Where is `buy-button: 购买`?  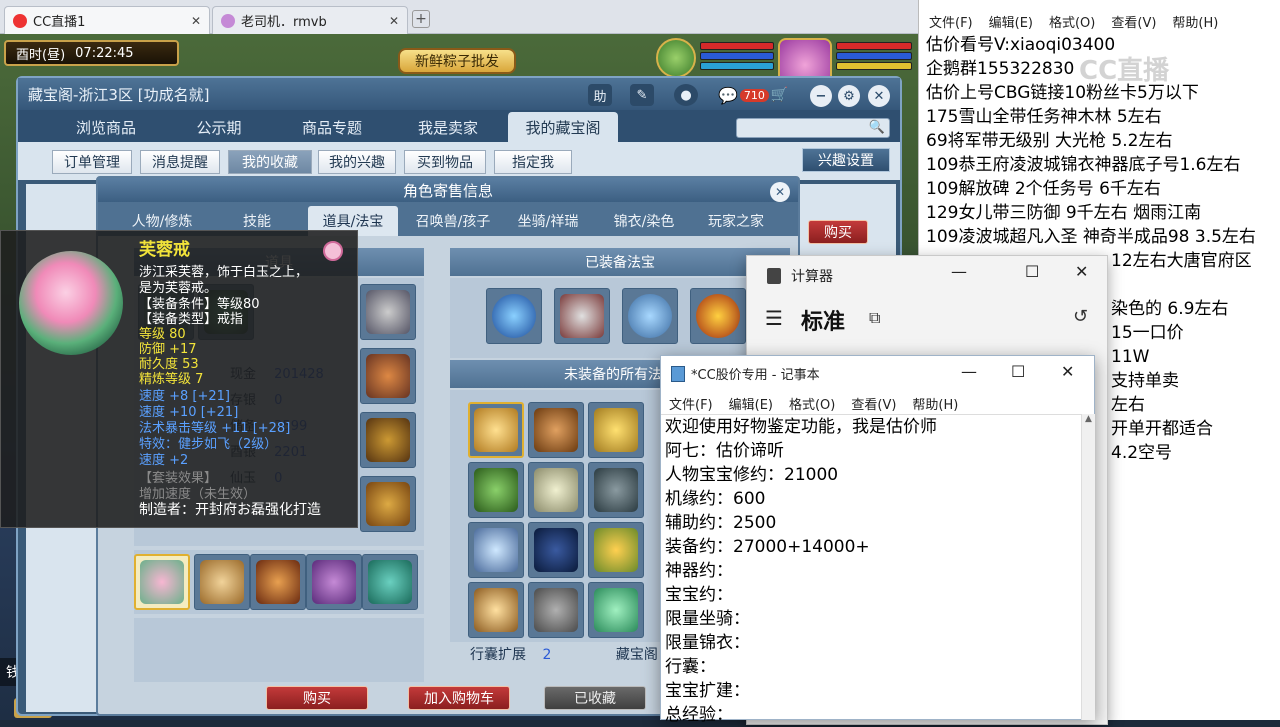
buy-button: 购买 is located at coordinates (317, 698).